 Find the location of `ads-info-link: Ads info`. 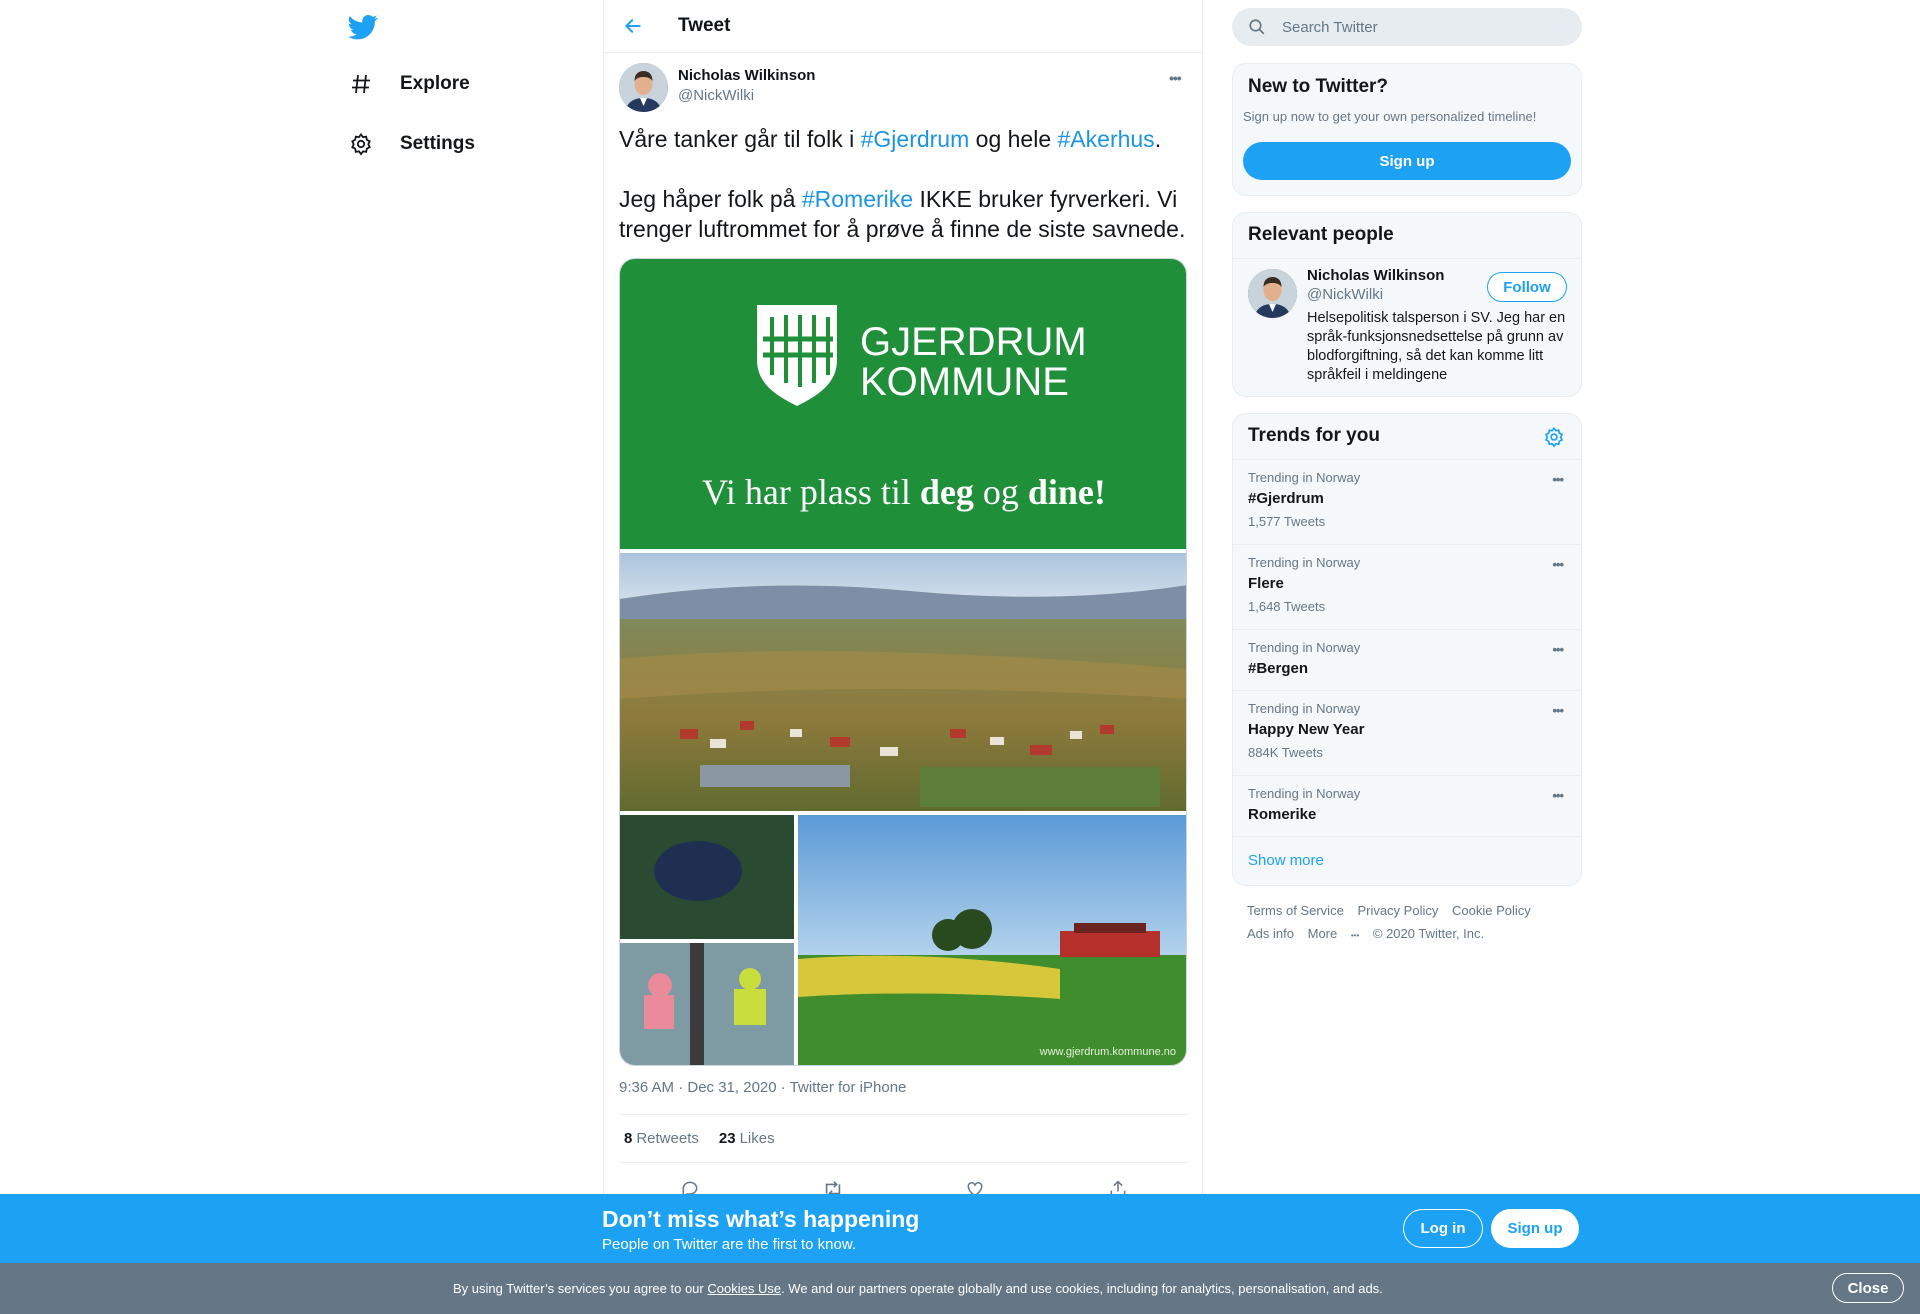

ads-info-link: Ads info is located at coordinates (1270, 933).